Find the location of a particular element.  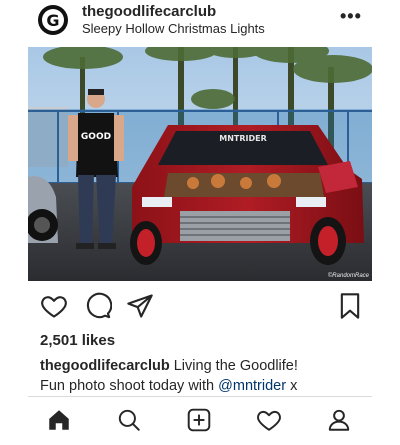

photo-credit: ©RandomRace is located at coordinates (348, 276).